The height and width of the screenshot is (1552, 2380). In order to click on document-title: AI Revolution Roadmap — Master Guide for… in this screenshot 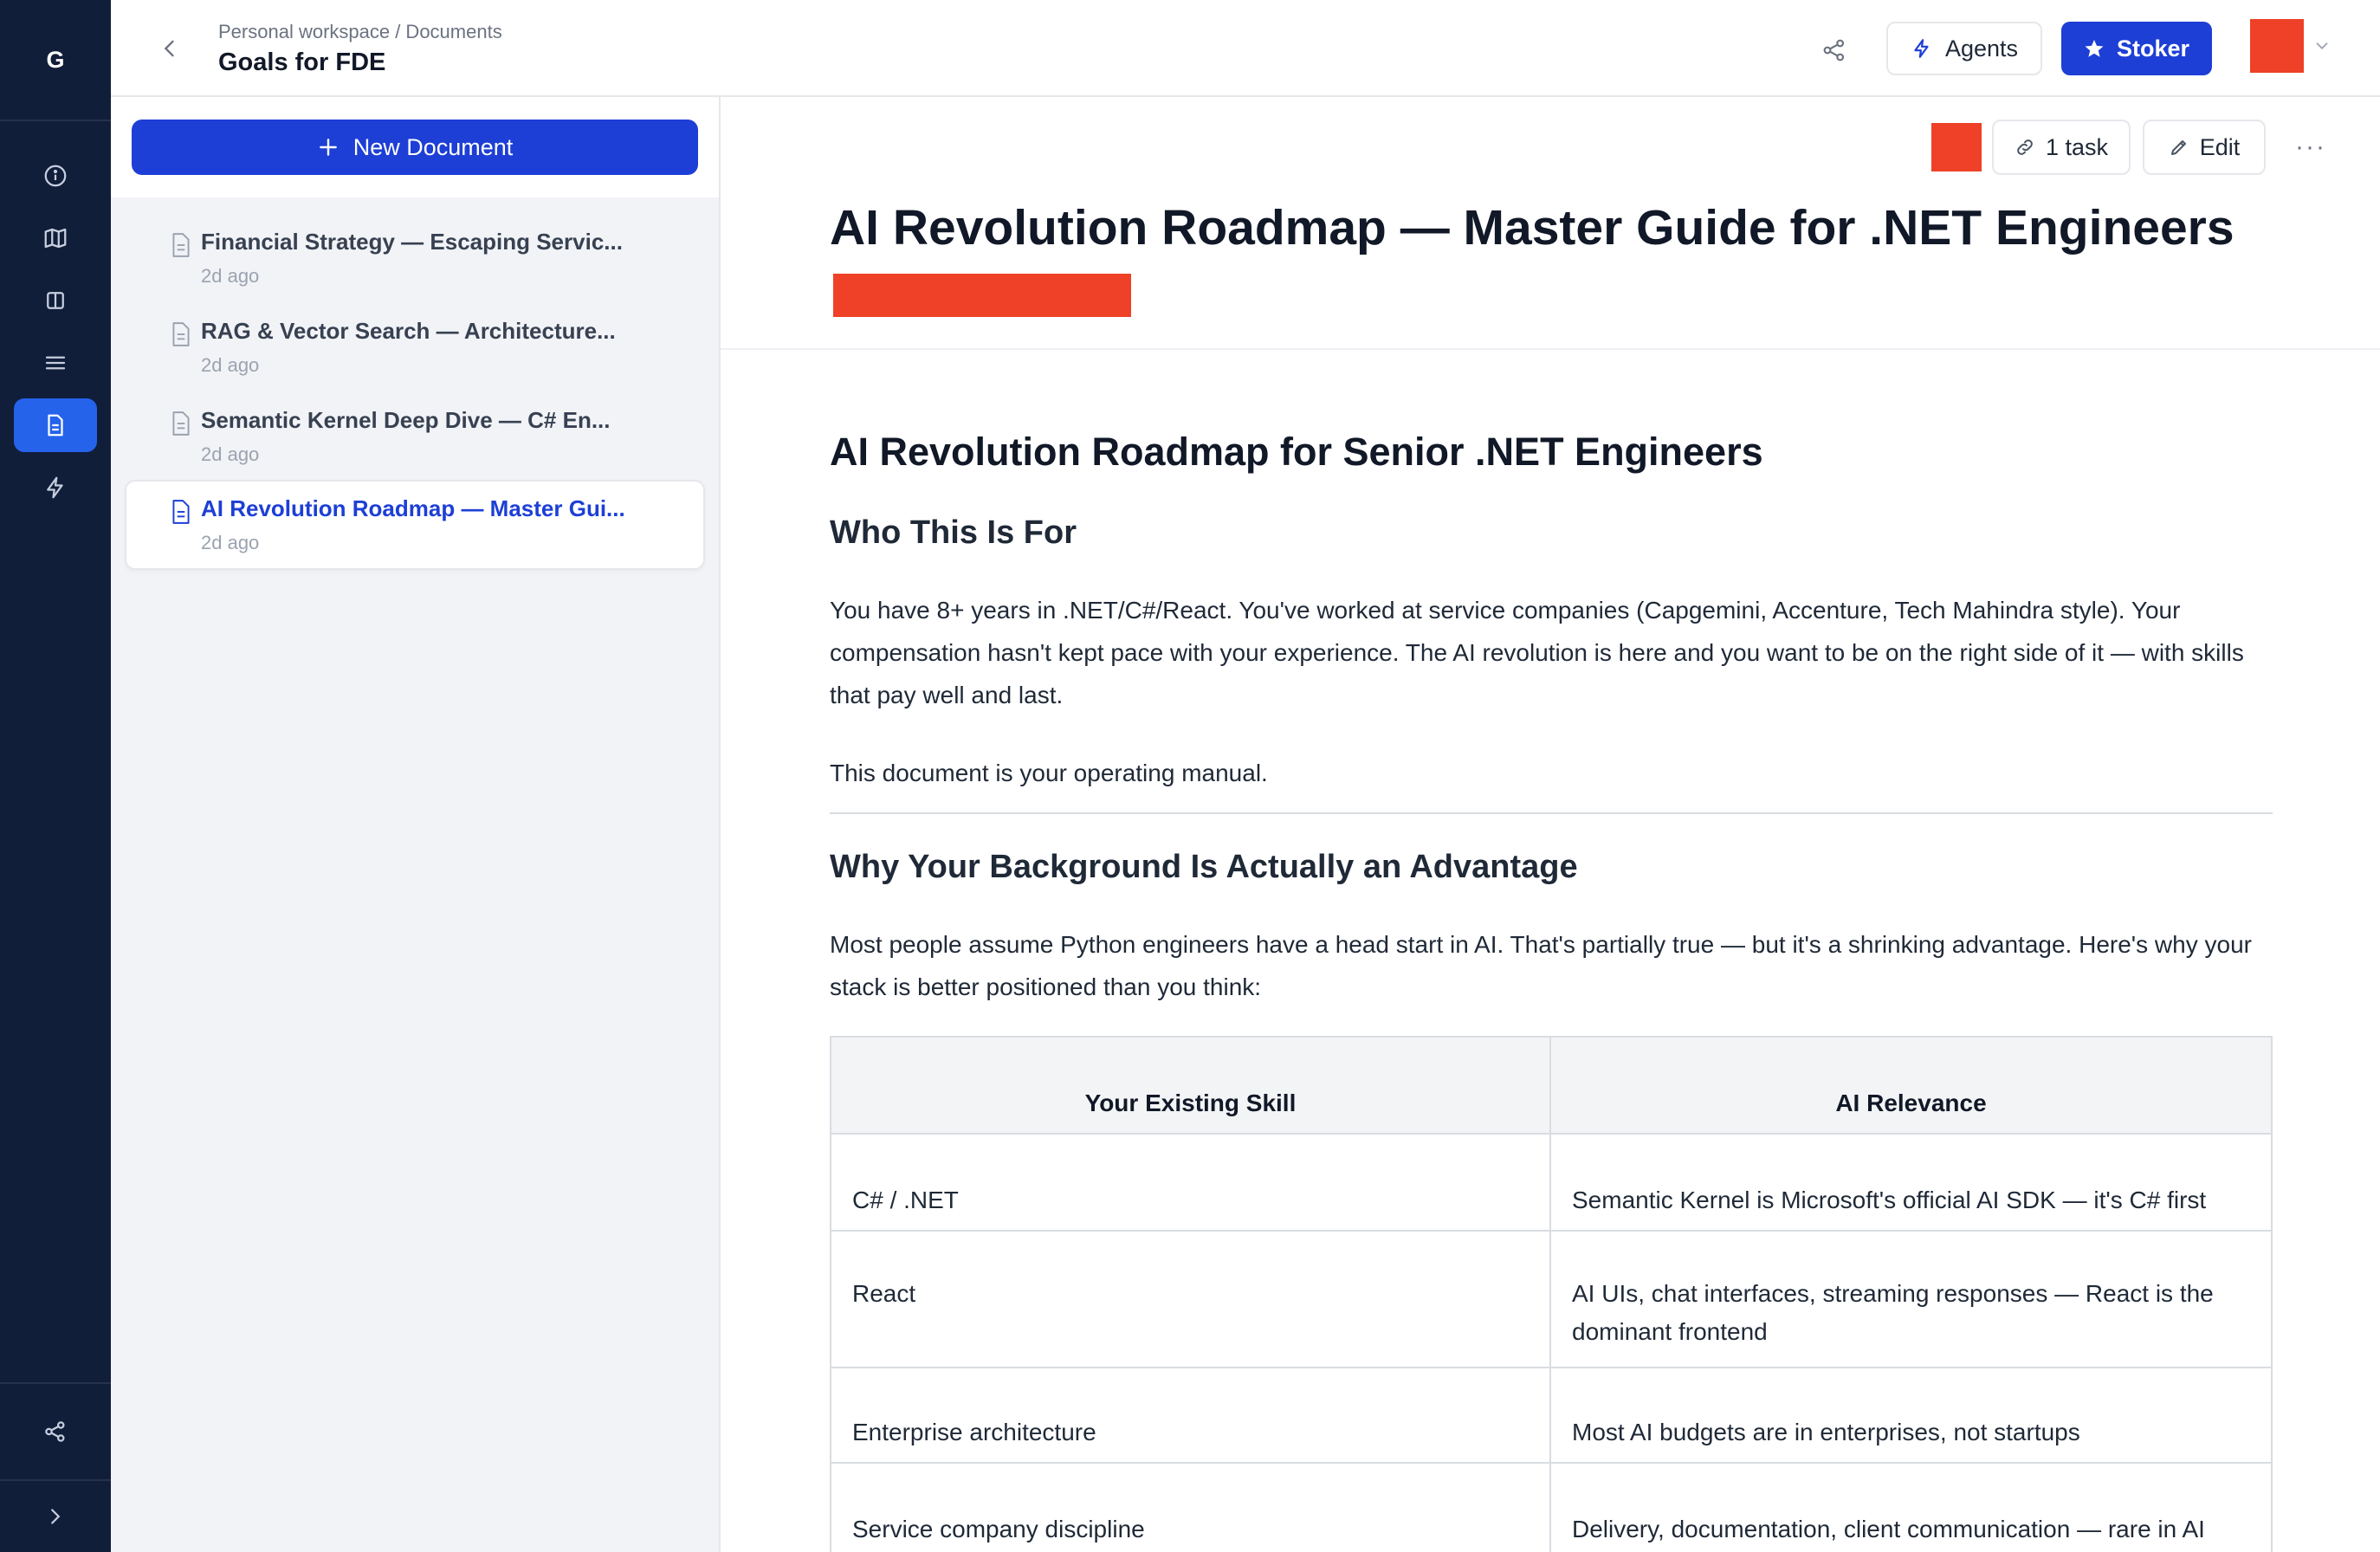, I will do `click(1532, 227)`.